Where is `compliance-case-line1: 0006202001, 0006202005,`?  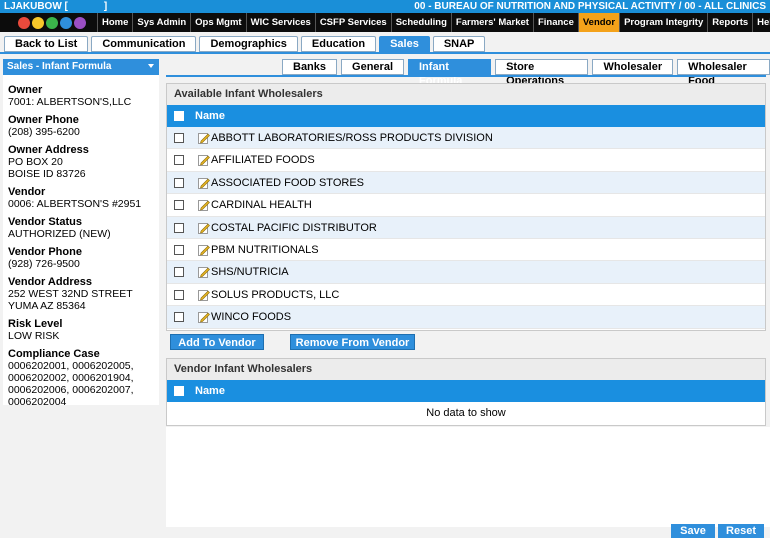
compliance-case-line1: 0006202001, 0006202005, is located at coordinates (71, 366).